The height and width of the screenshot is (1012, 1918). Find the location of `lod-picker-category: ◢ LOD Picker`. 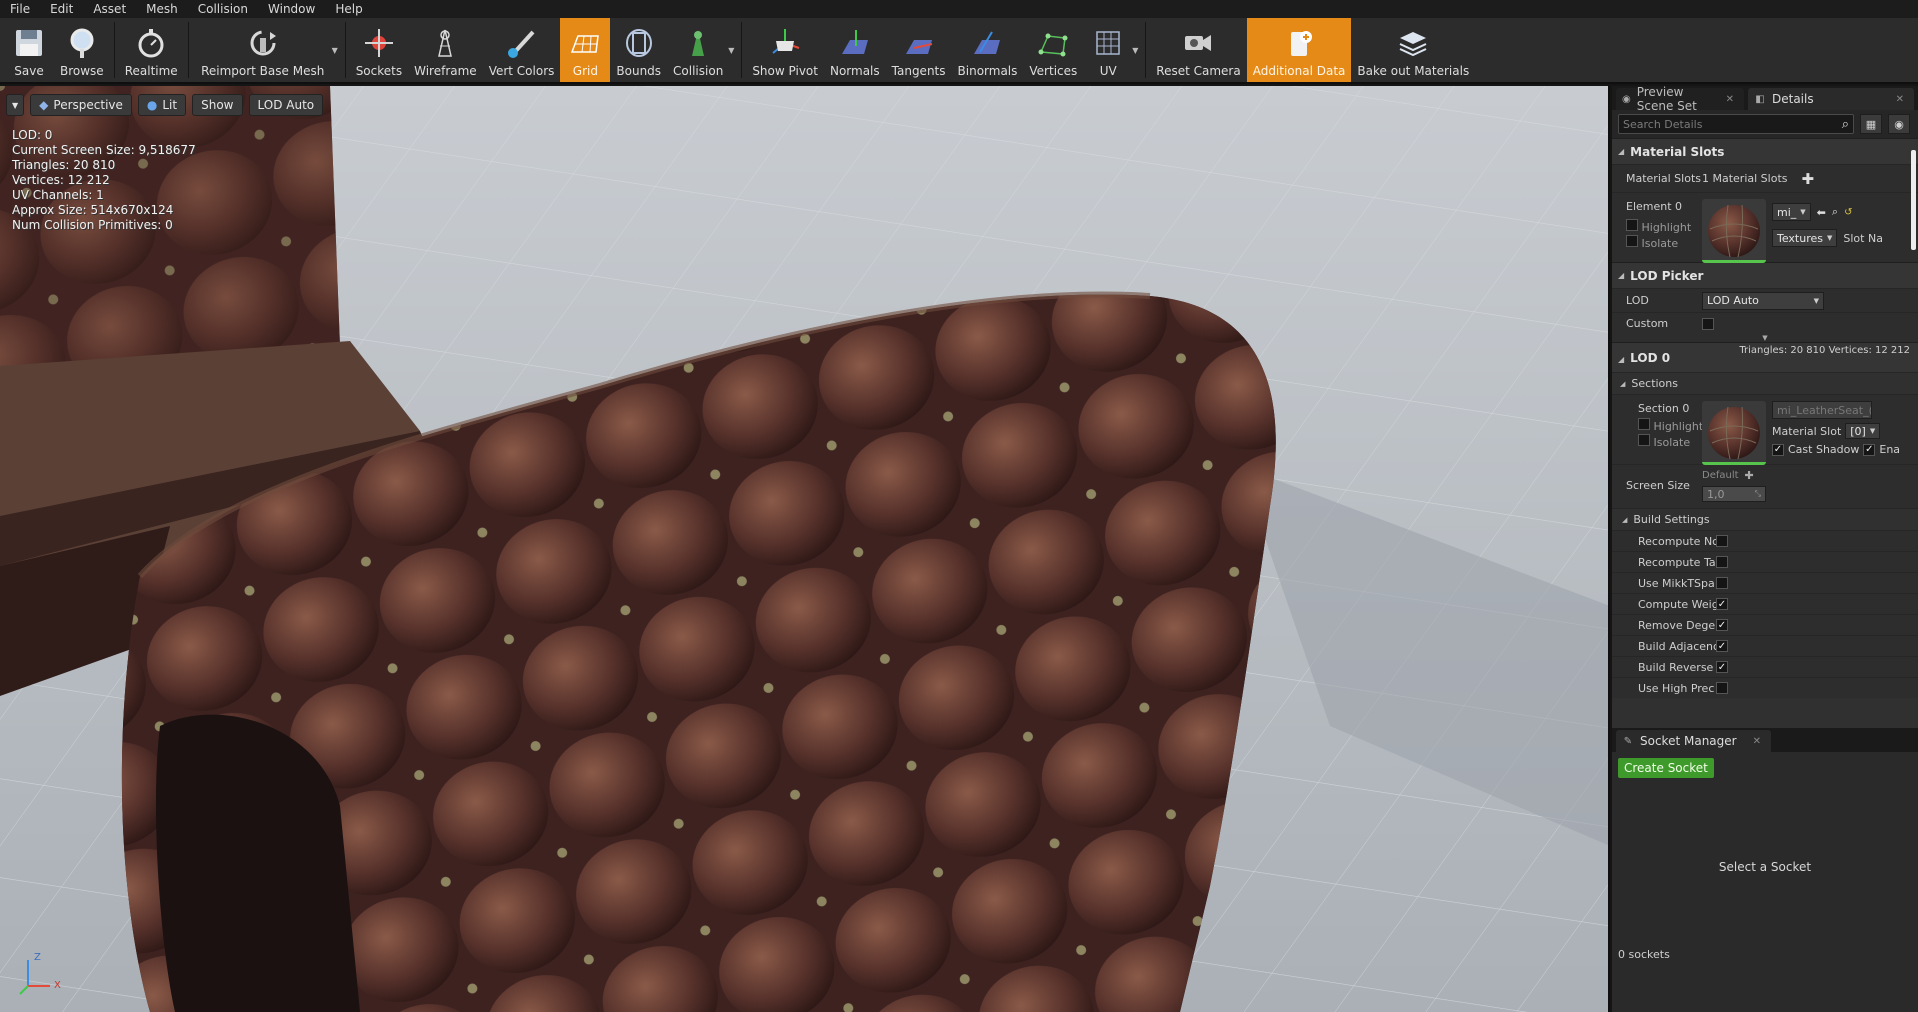

lod-picker-category: ◢ LOD Picker is located at coordinates (1765, 275).